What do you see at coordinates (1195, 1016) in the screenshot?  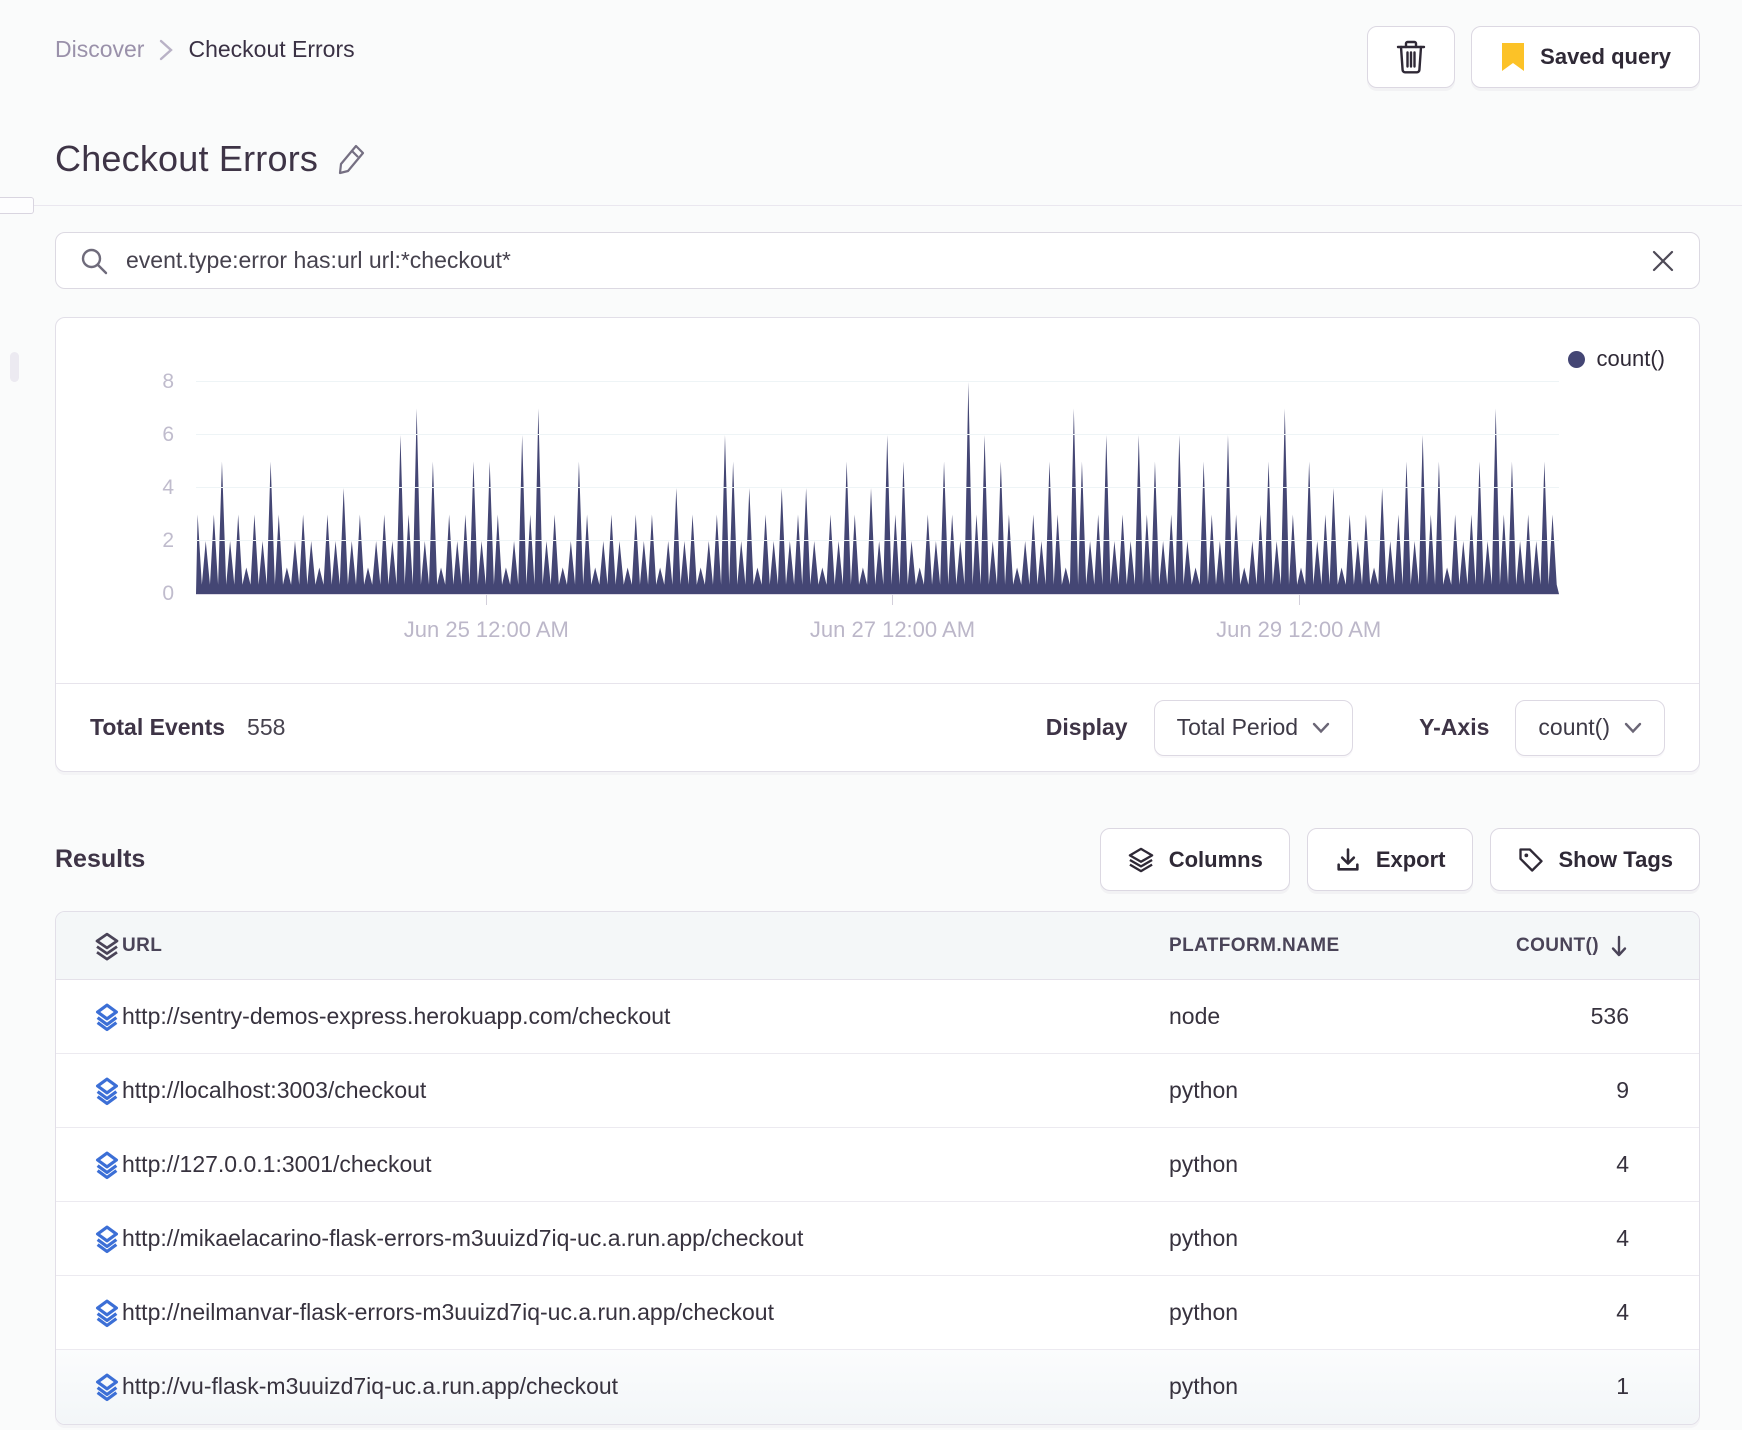 I see `row-platform: node` at bounding box center [1195, 1016].